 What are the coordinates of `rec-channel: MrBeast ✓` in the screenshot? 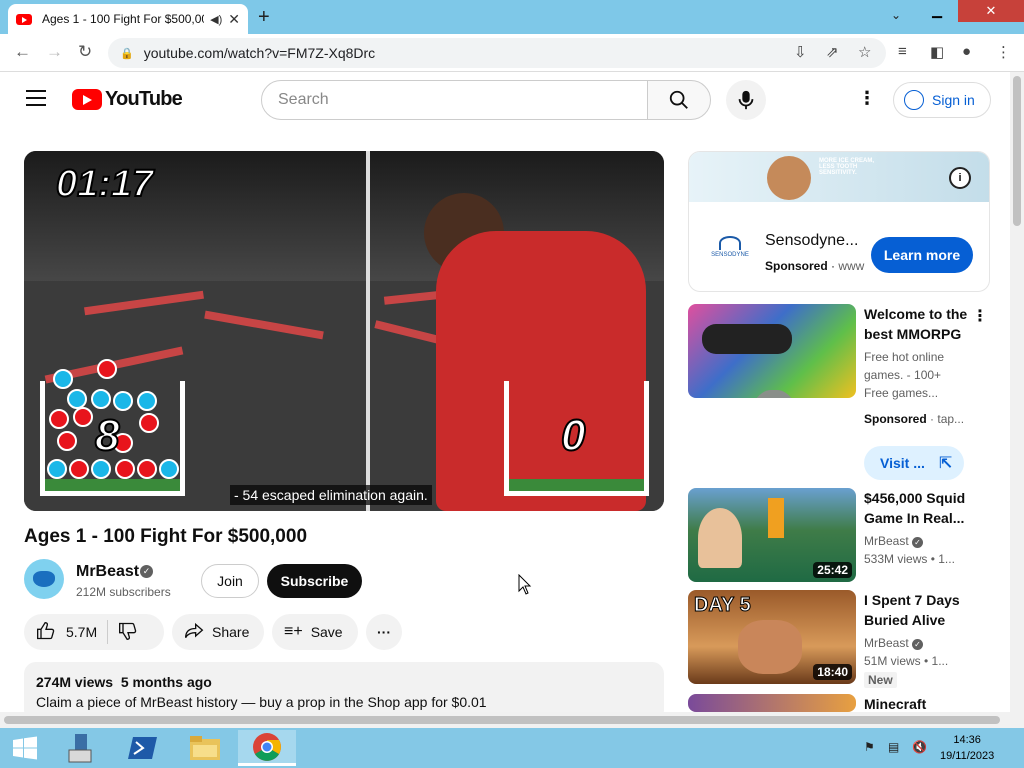 It's located at (894, 541).